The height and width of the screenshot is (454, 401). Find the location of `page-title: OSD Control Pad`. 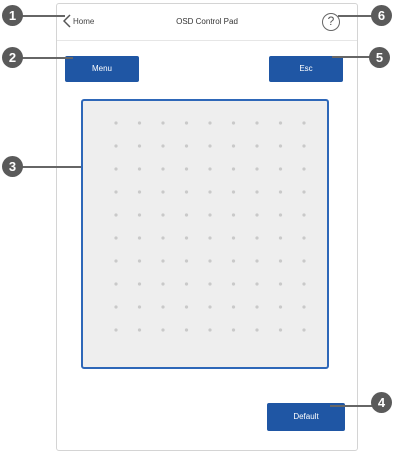

page-title: OSD Control Pad is located at coordinates (207, 21).